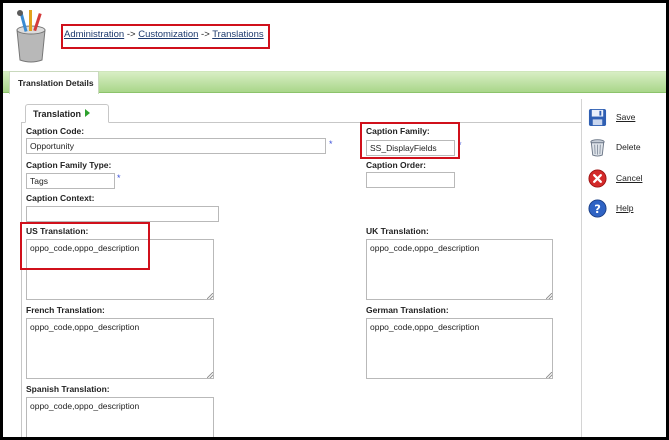  I want to click on caption-family-type-label: Caption Family Type:, so click(69, 165).